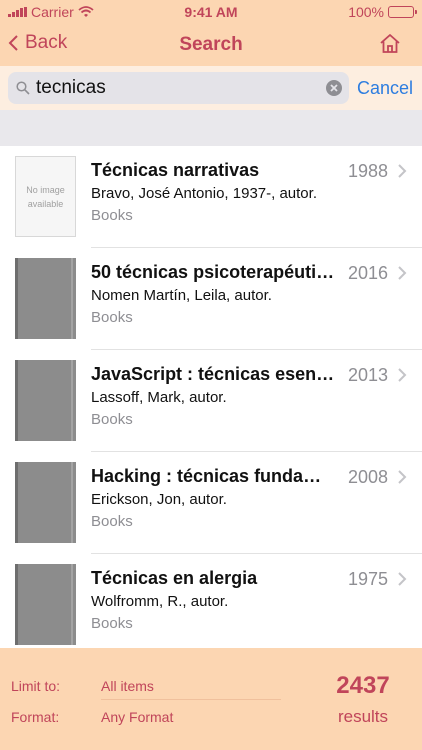  What do you see at coordinates (363, 685) in the screenshot?
I see `result-count: 2437` at bounding box center [363, 685].